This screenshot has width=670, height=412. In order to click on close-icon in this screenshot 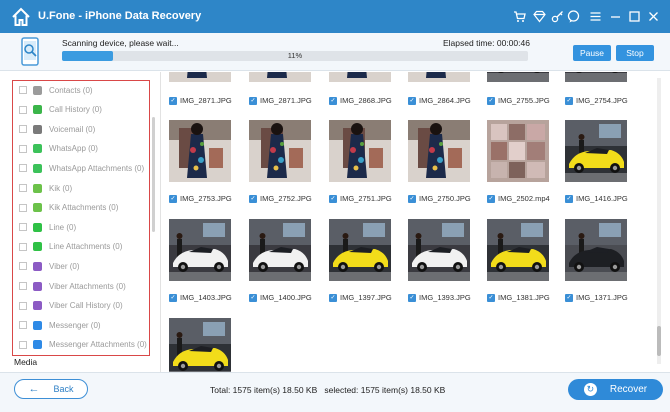, I will do `click(653, 16)`.